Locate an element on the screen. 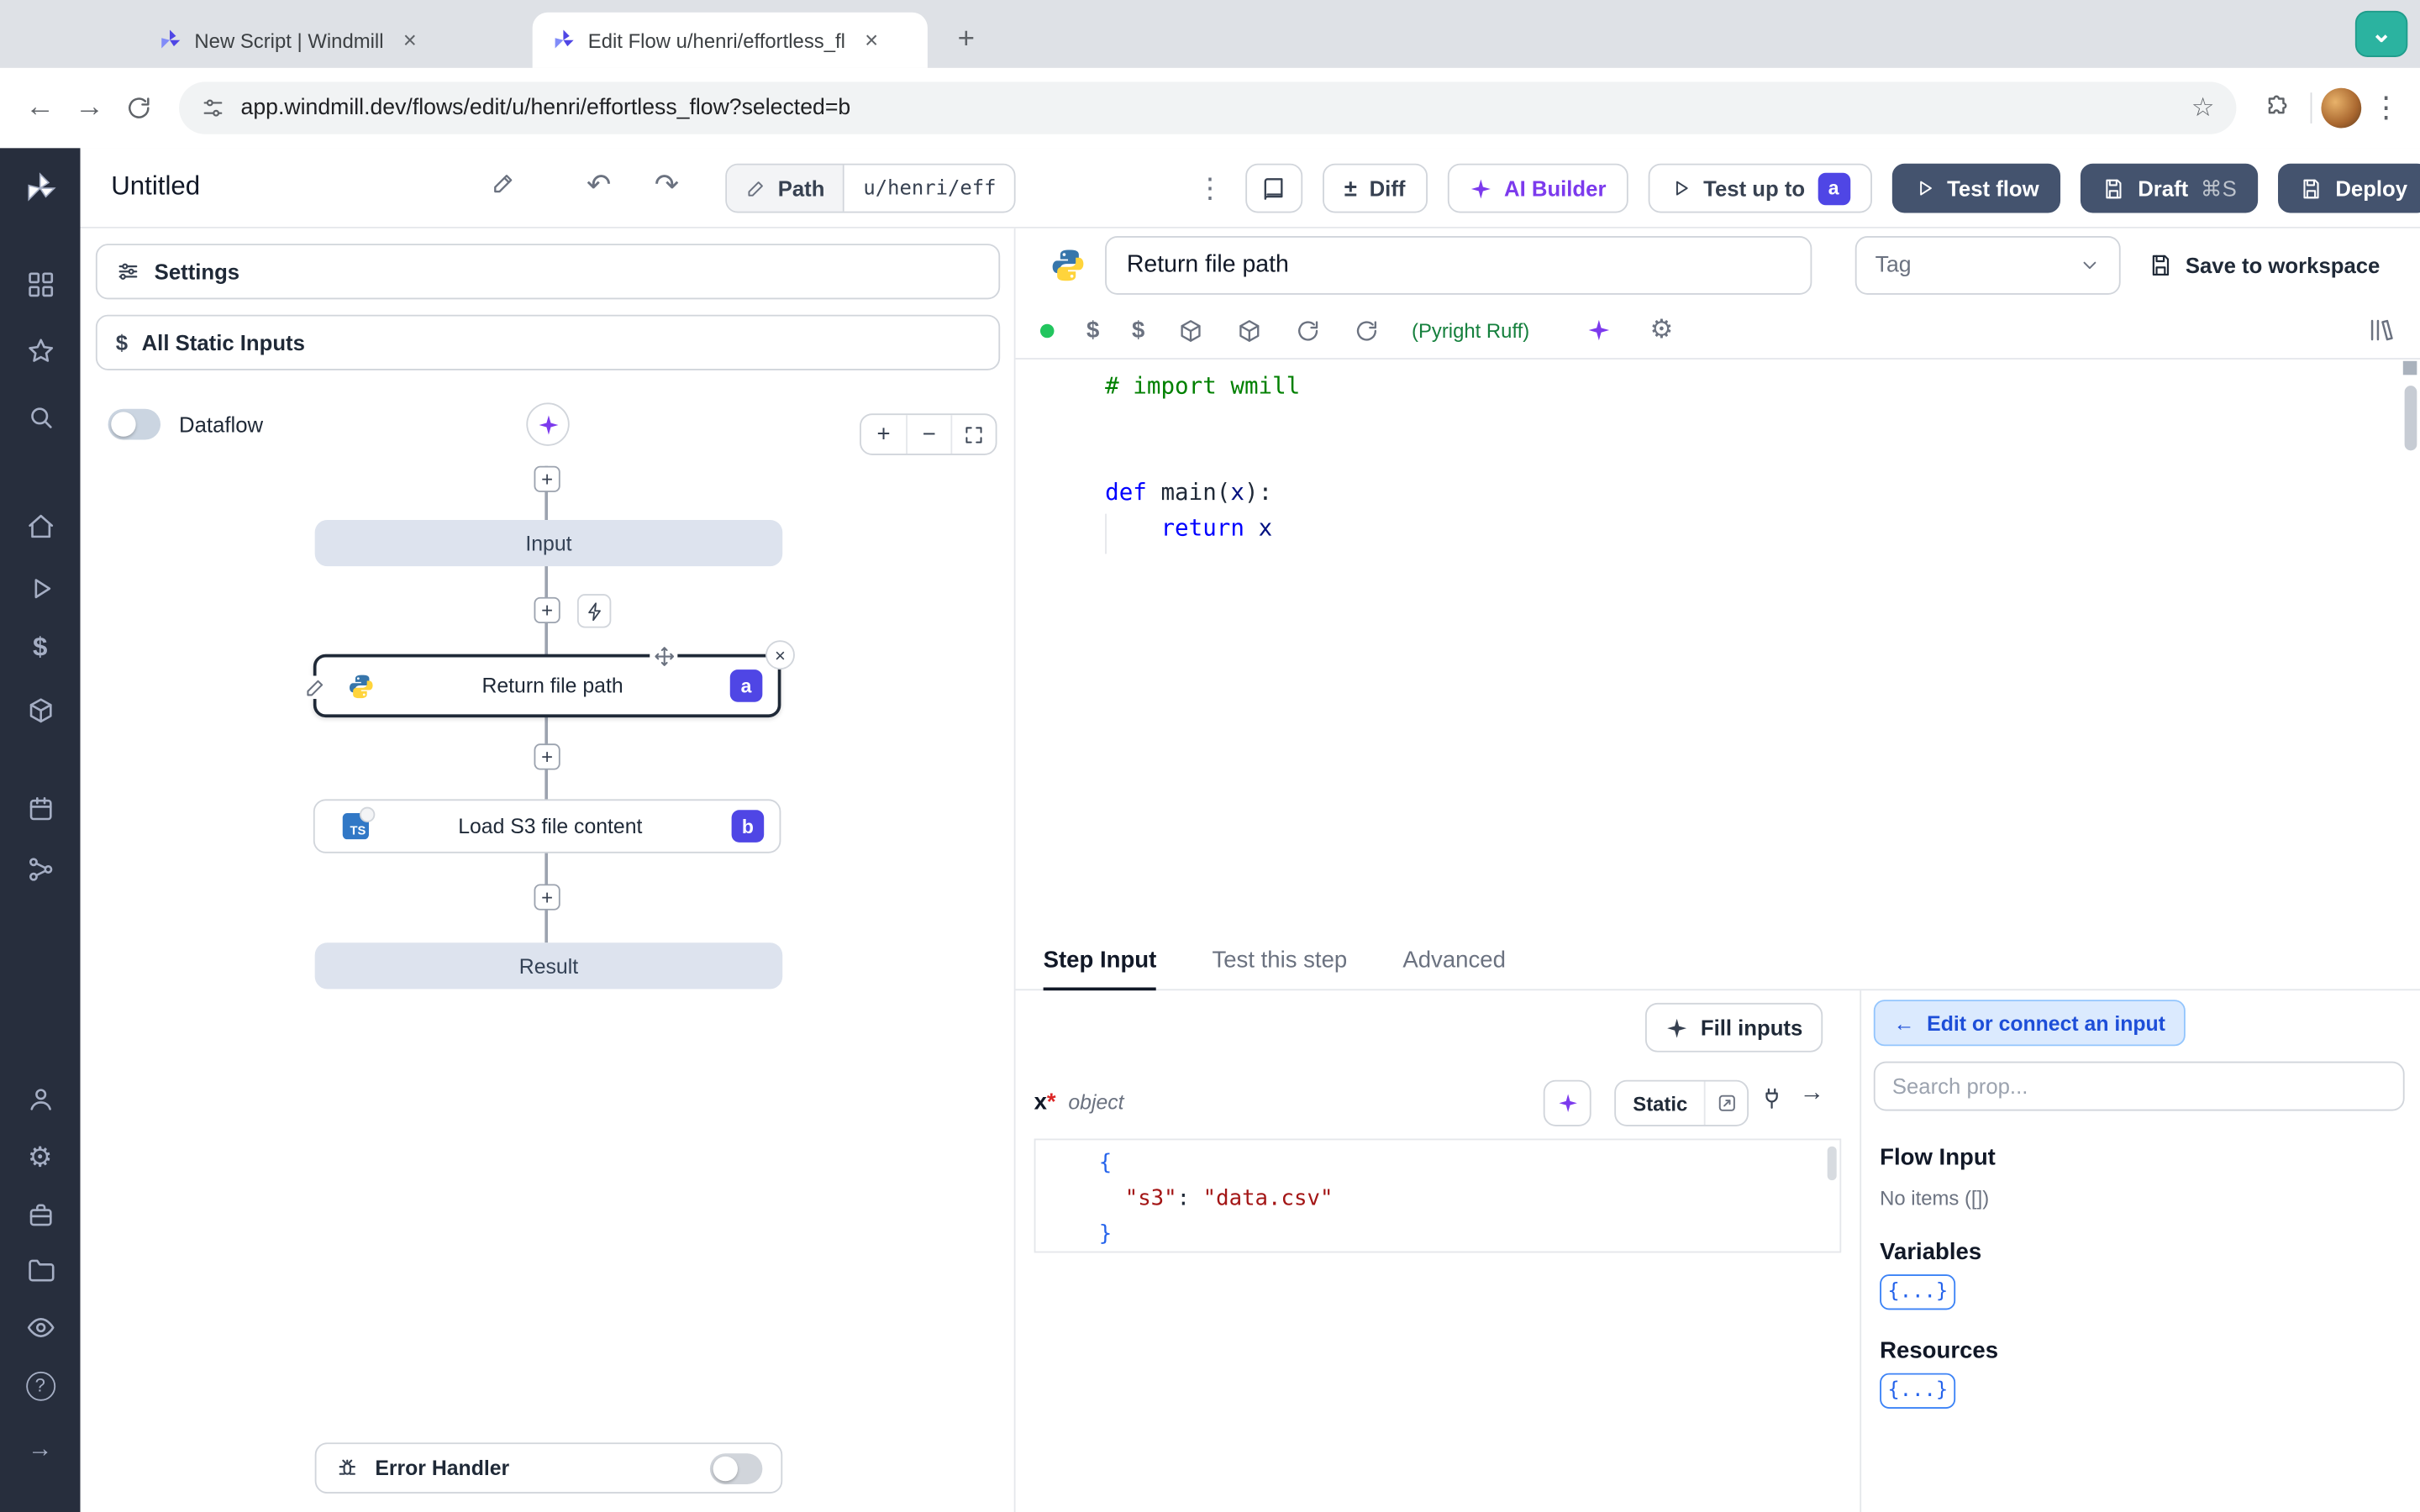  sidebar-item-help: ? is located at coordinates (39, 1385).